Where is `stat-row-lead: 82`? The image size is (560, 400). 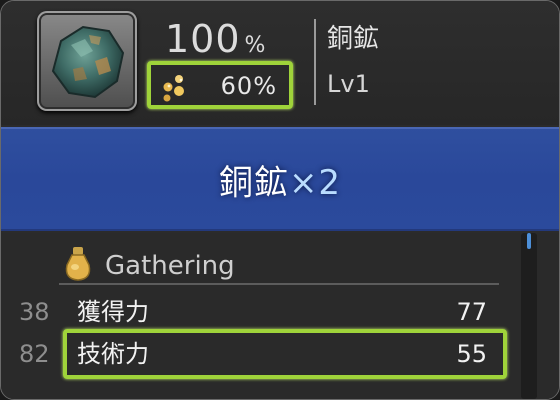 stat-row-lead: 82 is located at coordinates (34, 354).